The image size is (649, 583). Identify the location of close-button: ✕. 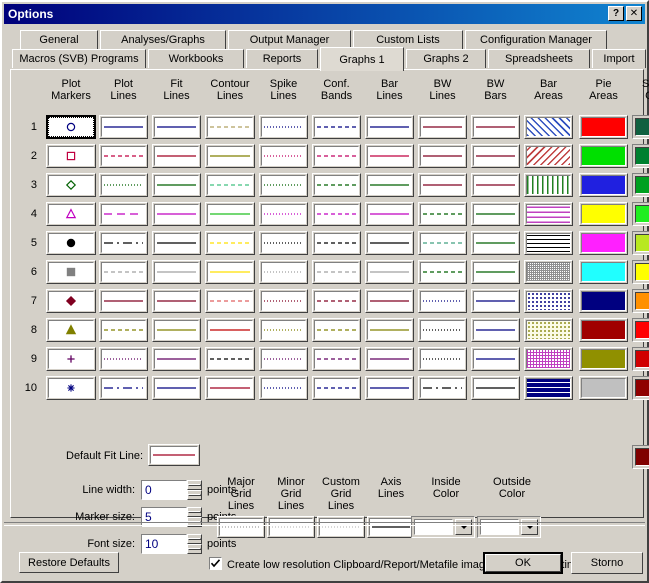
(634, 13).